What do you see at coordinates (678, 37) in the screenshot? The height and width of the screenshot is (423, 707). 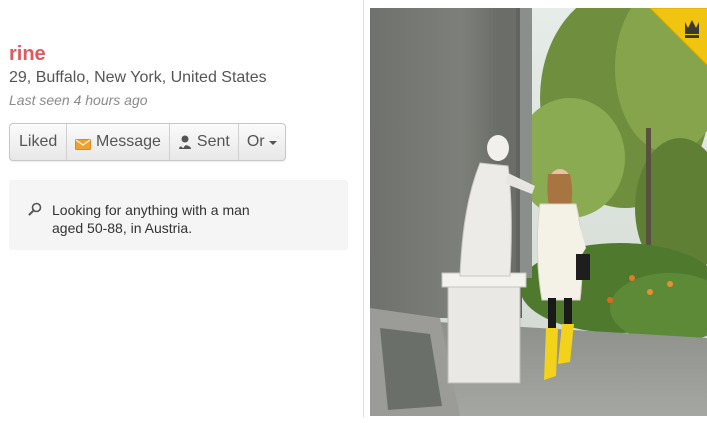 I see `premium-badge` at bounding box center [678, 37].